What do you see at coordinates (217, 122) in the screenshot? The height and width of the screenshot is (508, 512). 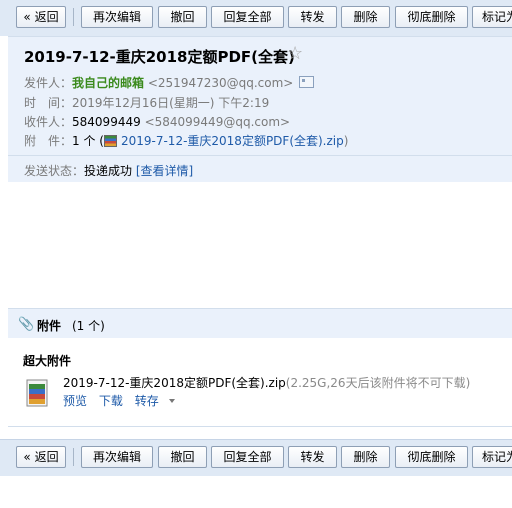 I see `recipient-email: <584099449@qq.com>` at bounding box center [217, 122].